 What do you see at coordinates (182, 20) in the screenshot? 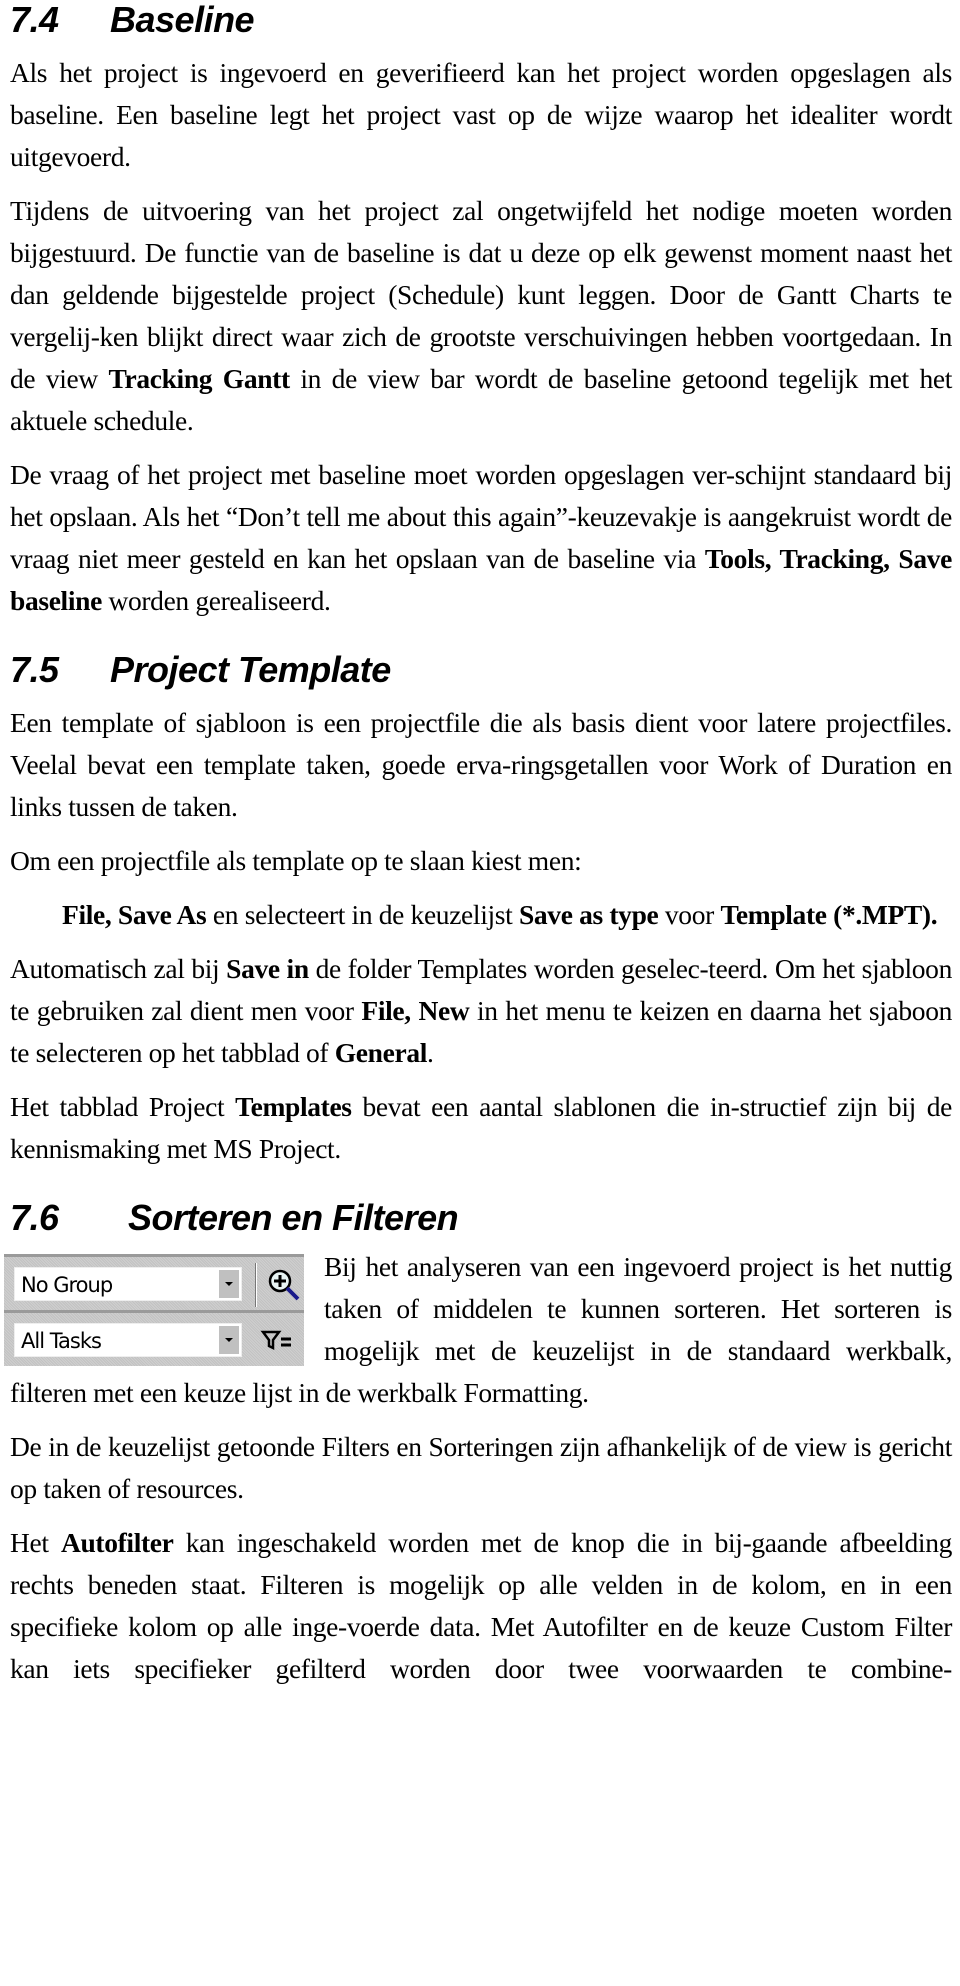
I see `section-title: Baseline` at bounding box center [182, 20].